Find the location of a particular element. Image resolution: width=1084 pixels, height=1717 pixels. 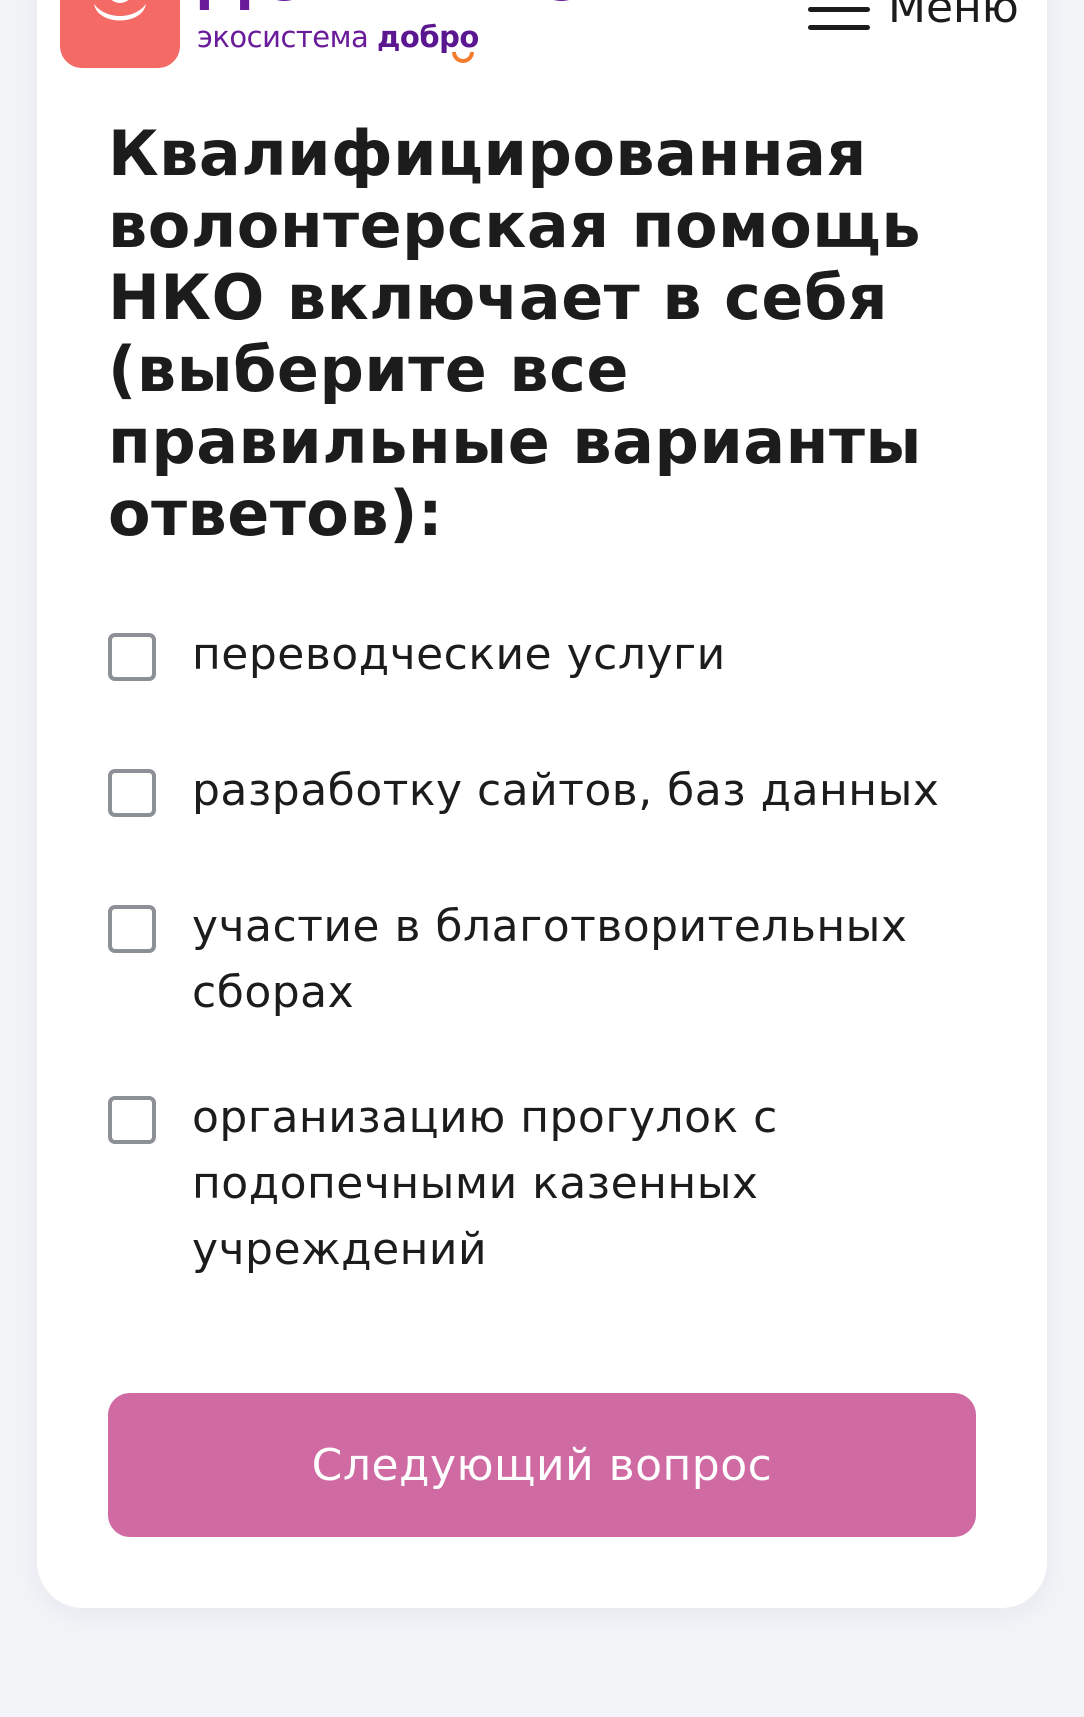

answer-option: участие в благотворительных сборах is located at coordinates (508, 960).